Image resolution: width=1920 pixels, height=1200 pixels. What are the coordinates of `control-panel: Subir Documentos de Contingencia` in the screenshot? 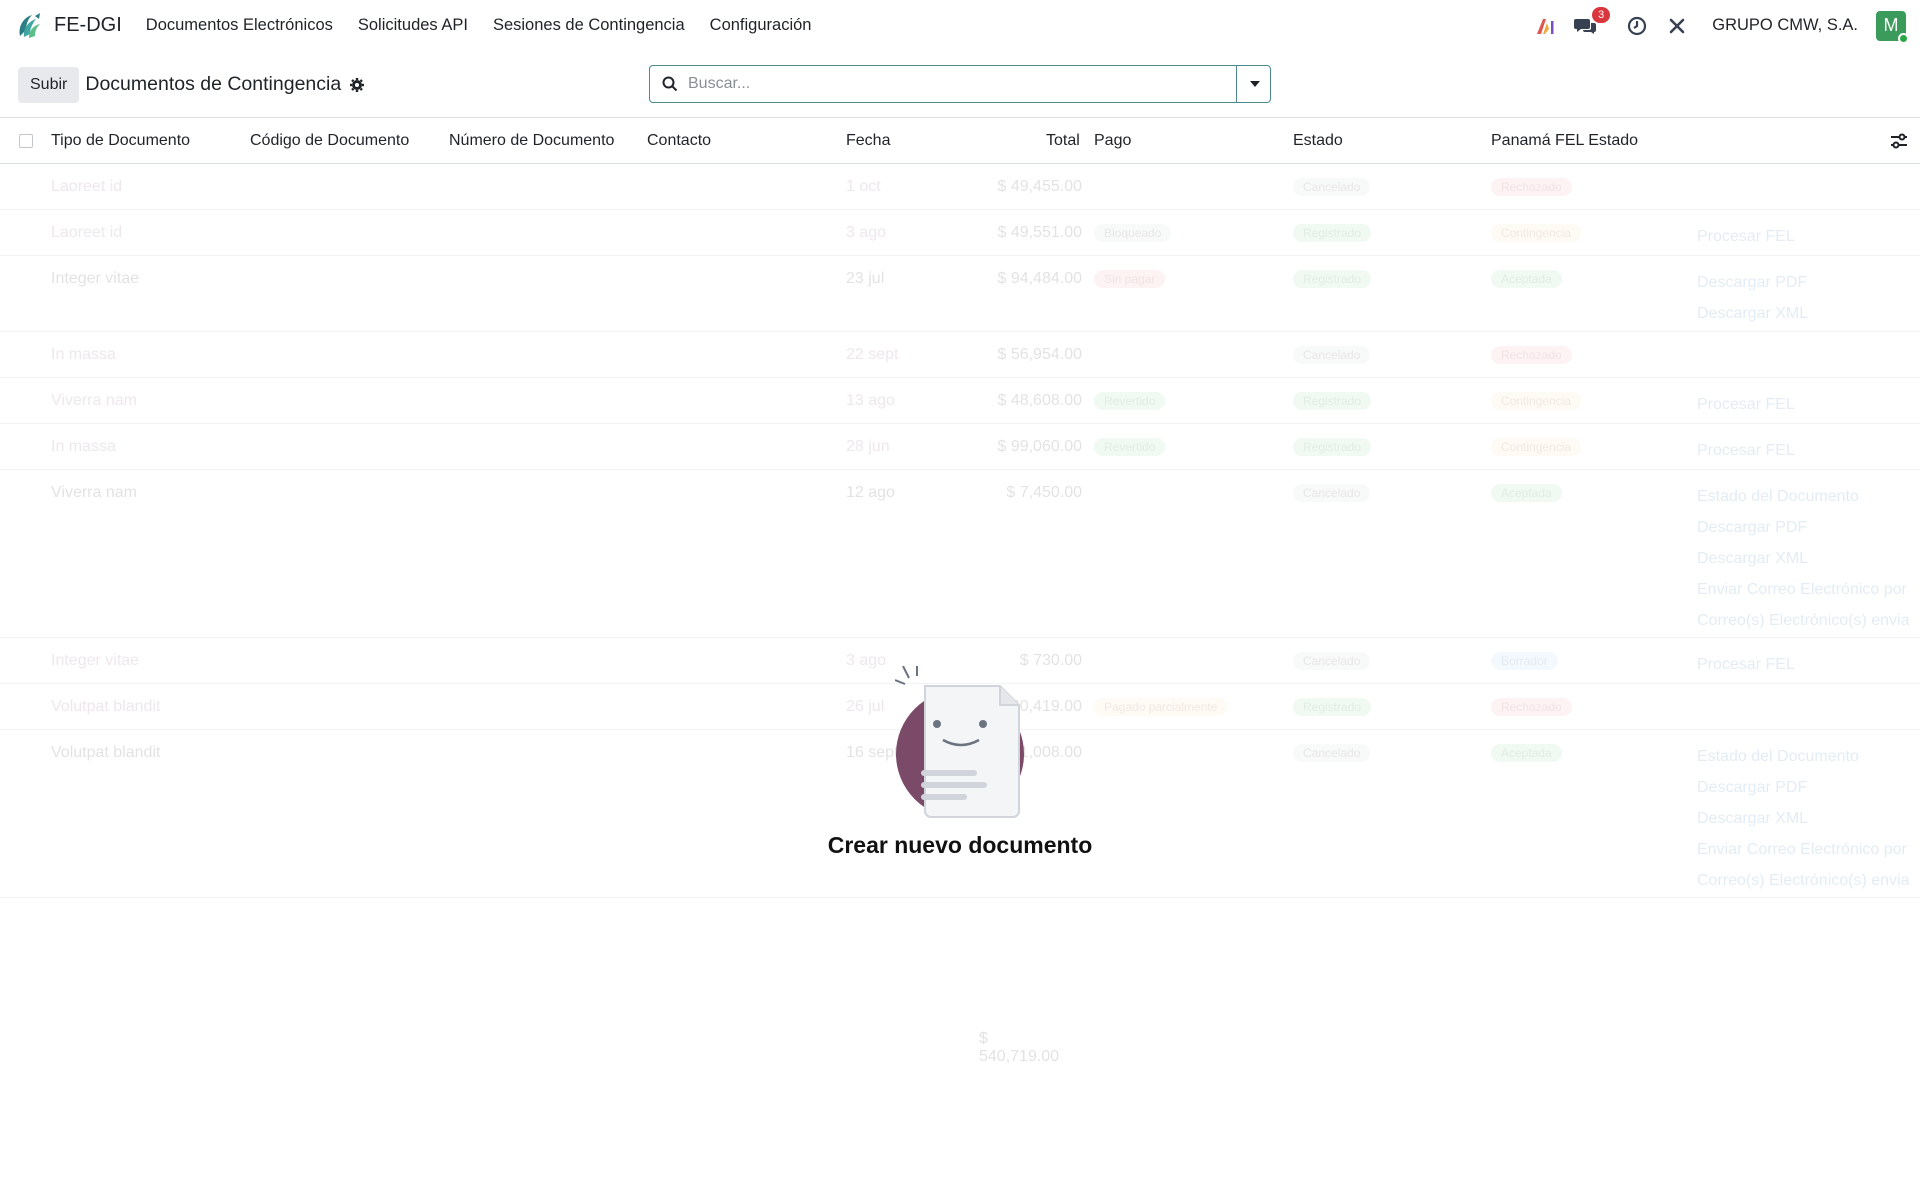 It's located at (960, 85).